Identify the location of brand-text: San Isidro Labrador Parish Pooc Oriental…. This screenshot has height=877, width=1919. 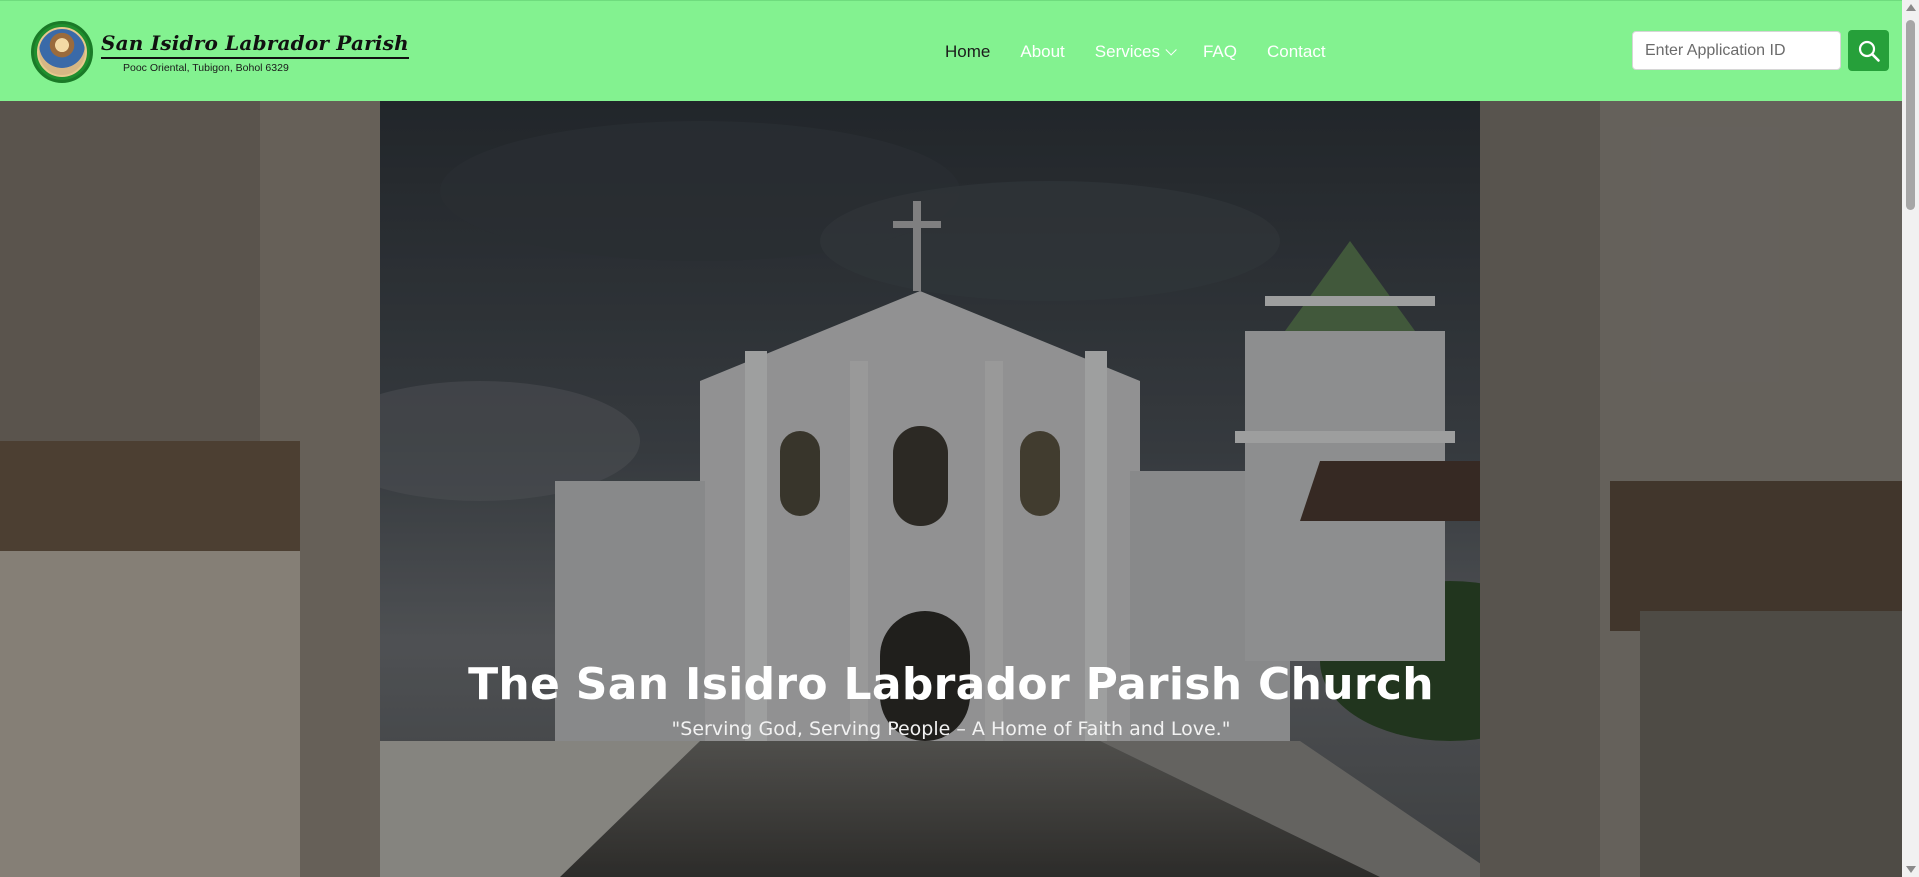
(255, 52).